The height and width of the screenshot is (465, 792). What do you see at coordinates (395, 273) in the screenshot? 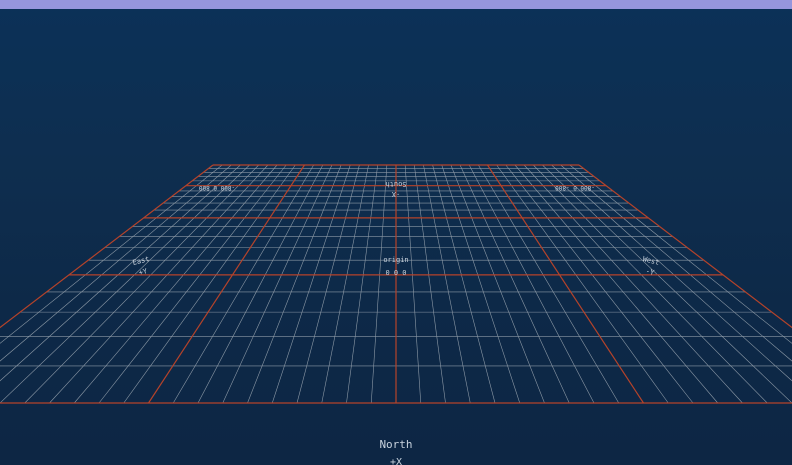
I see `origin-coords-label: 0 0 0` at bounding box center [395, 273].